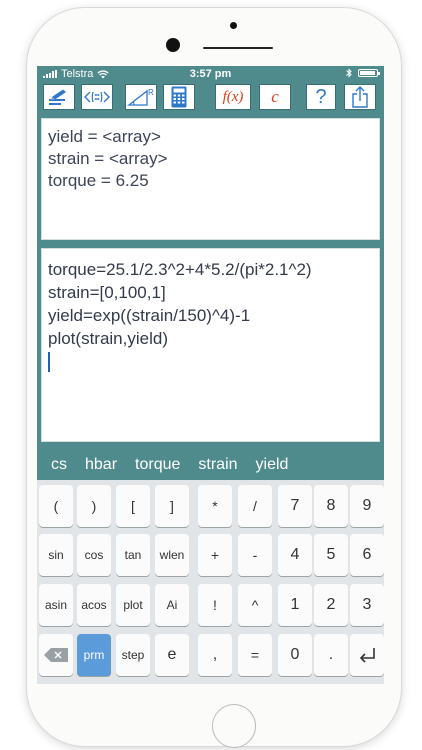  I want to click on key-cos: cos, so click(94, 555).